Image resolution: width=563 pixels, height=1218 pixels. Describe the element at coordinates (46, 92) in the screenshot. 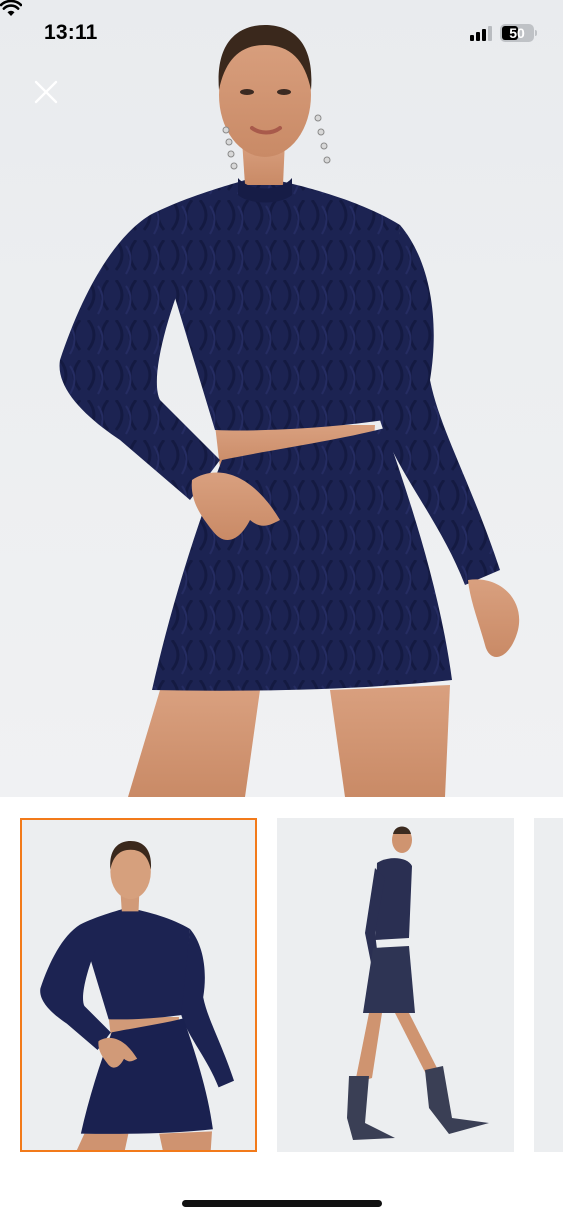

I see `close-icon` at that location.